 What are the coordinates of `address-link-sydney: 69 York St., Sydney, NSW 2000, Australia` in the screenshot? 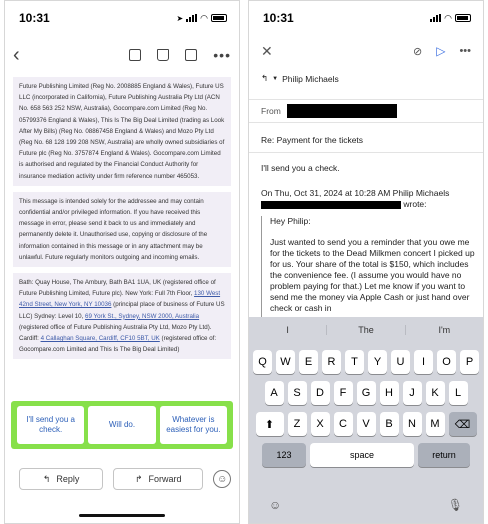 It's located at (142, 316).